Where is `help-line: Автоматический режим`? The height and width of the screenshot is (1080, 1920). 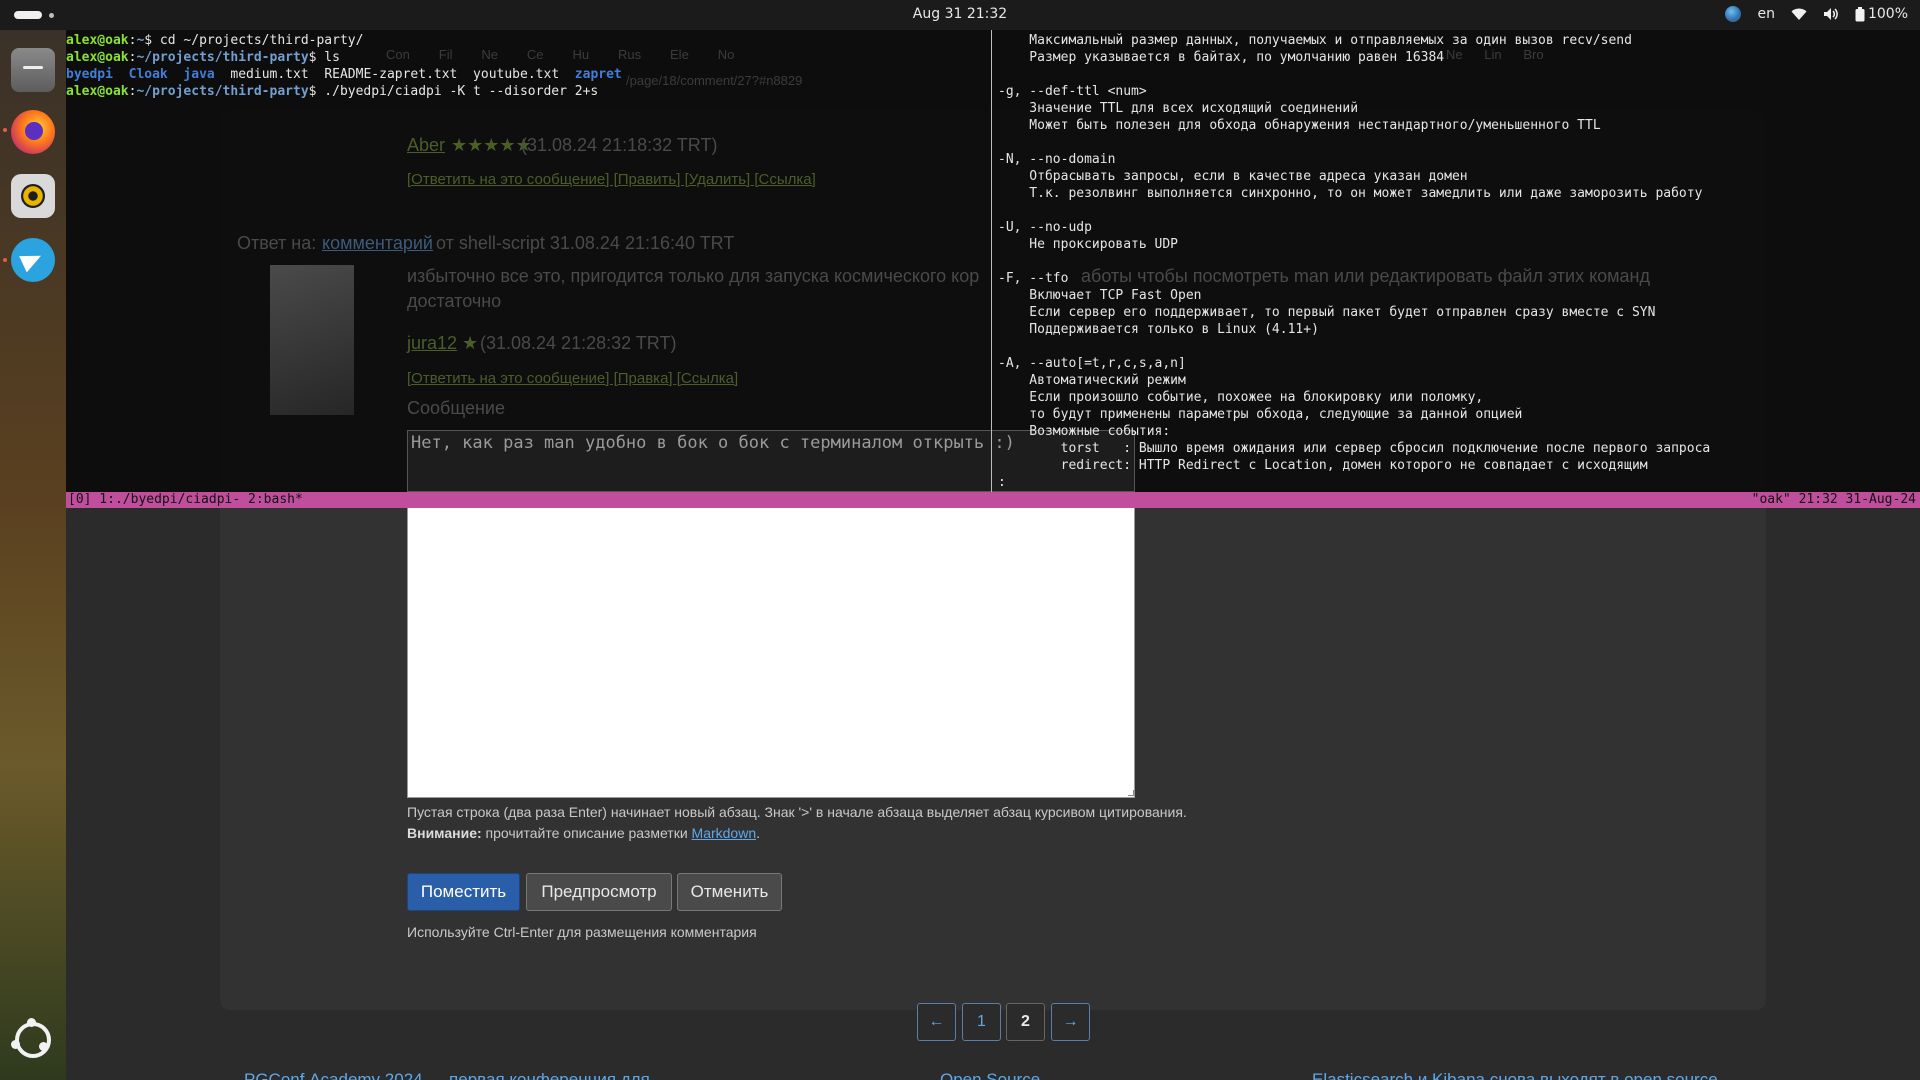
help-line: Автоматический режим is located at coordinates (1092, 380).